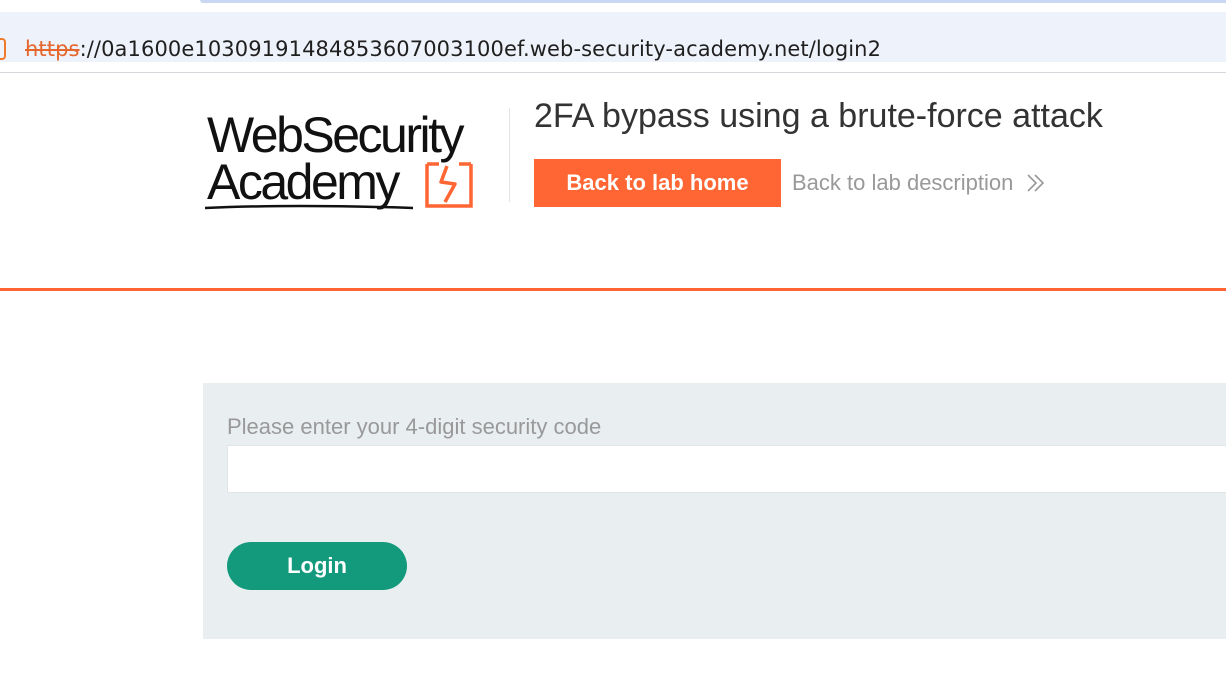 This screenshot has height=696, width=1226. Describe the element at coordinates (317, 566) in the screenshot. I see `login-button: Login` at that location.